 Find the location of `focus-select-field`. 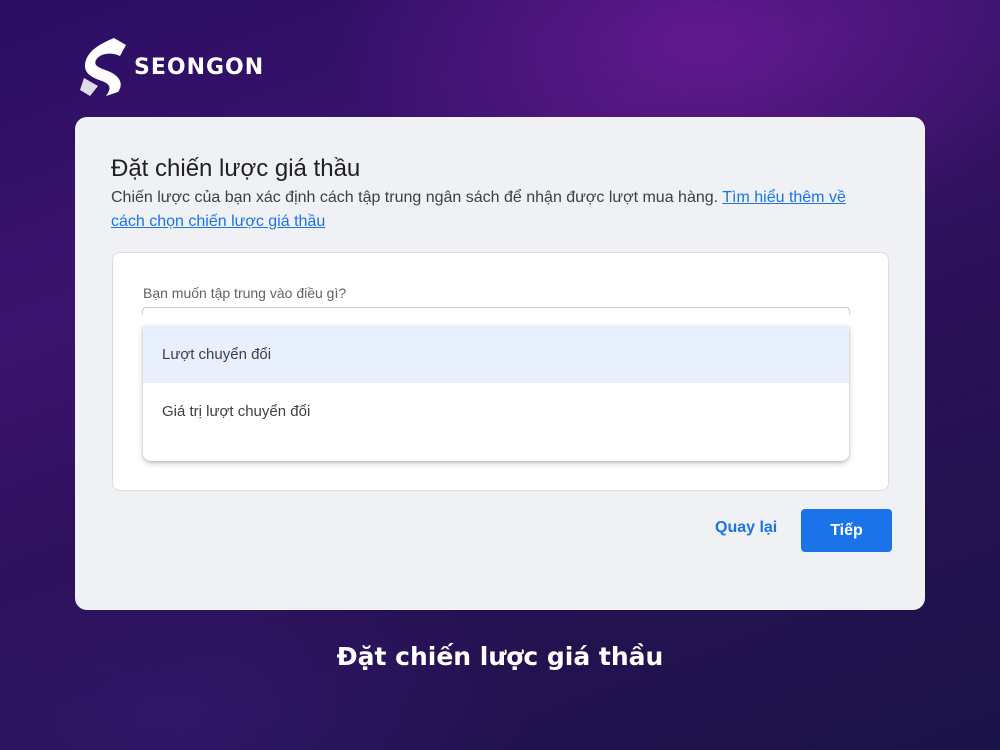

focus-select-field is located at coordinates (496, 310).